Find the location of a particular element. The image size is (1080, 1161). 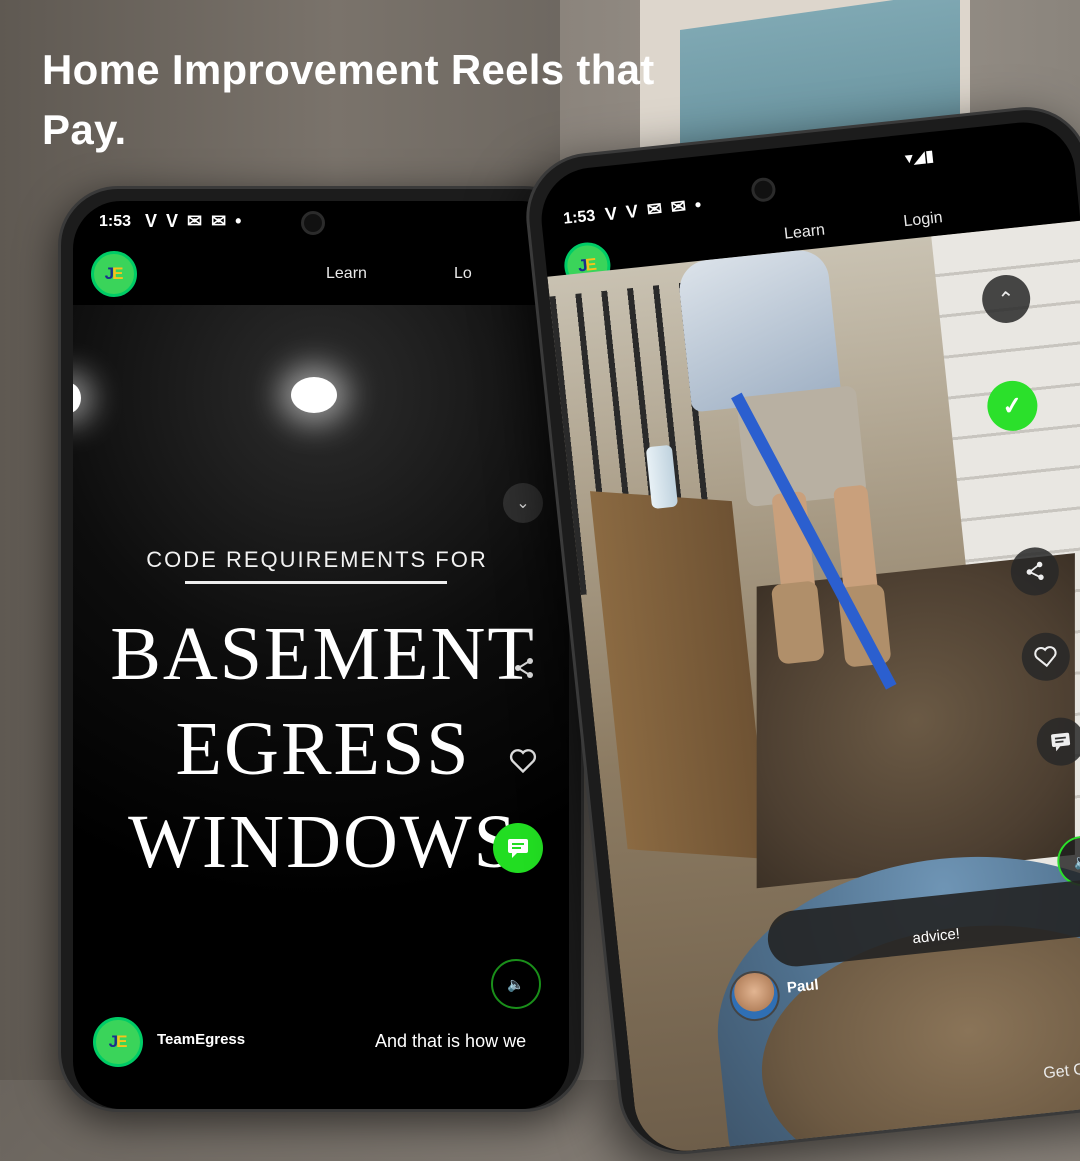

reel-username: TeamEgress is located at coordinates (201, 1039).